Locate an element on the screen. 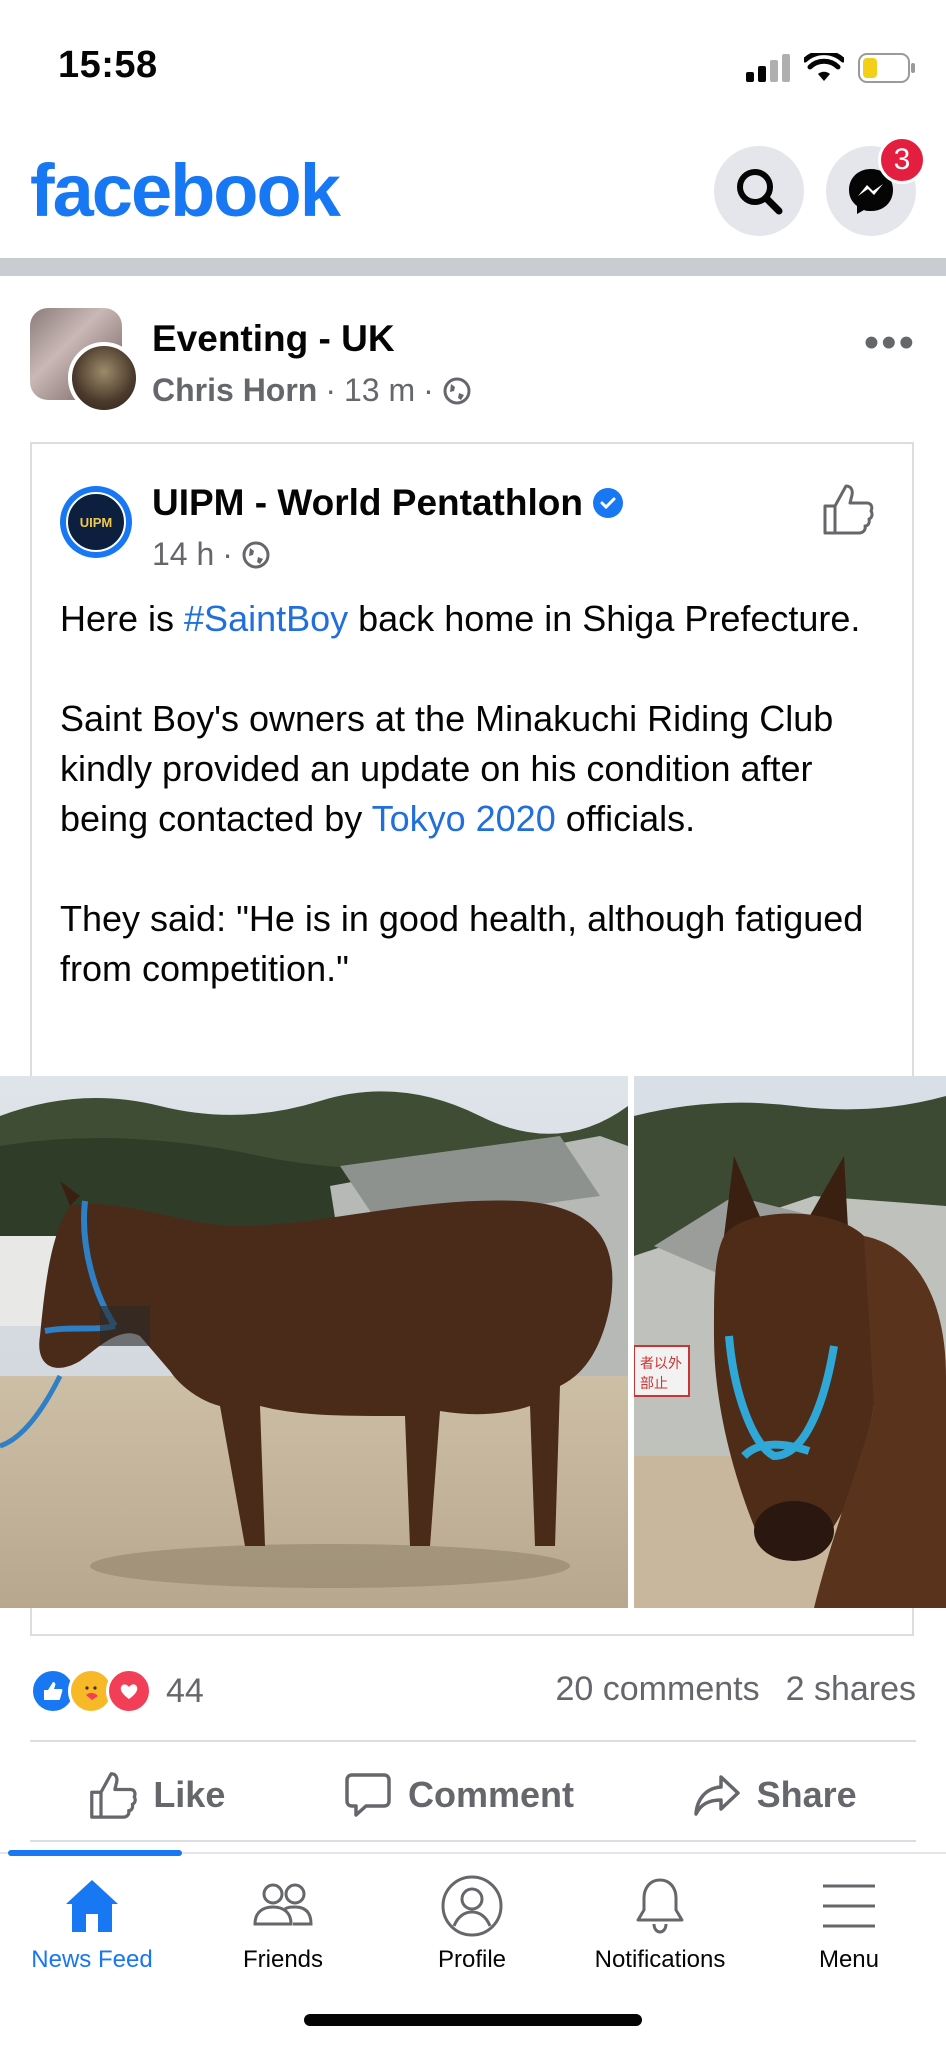  post-actions: Like Comment Share is located at coordinates (473, 1795).